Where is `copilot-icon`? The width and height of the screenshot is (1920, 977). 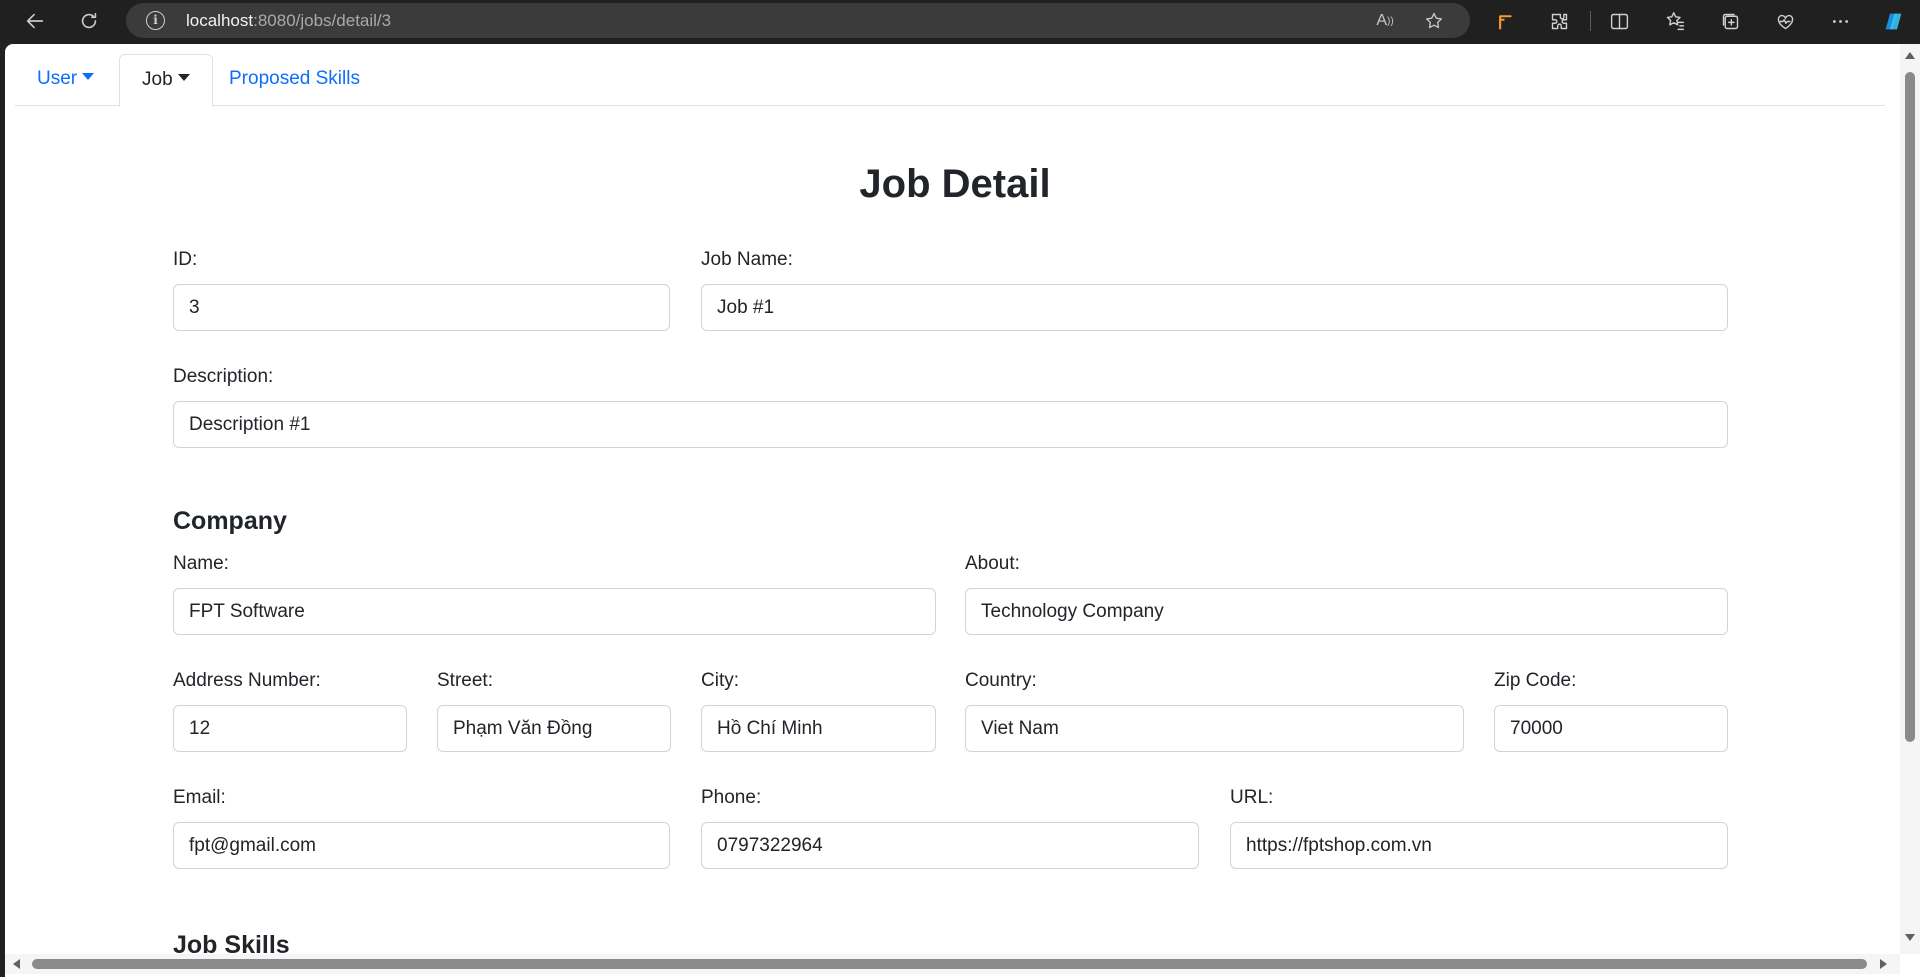 copilot-icon is located at coordinates (1893, 21).